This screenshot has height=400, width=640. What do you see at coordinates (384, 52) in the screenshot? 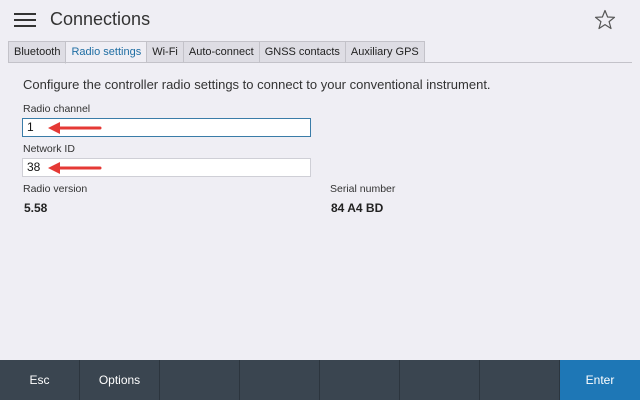
I see `tab-auxiliary-gps: Auxiliary GPS` at bounding box center [384, 52].